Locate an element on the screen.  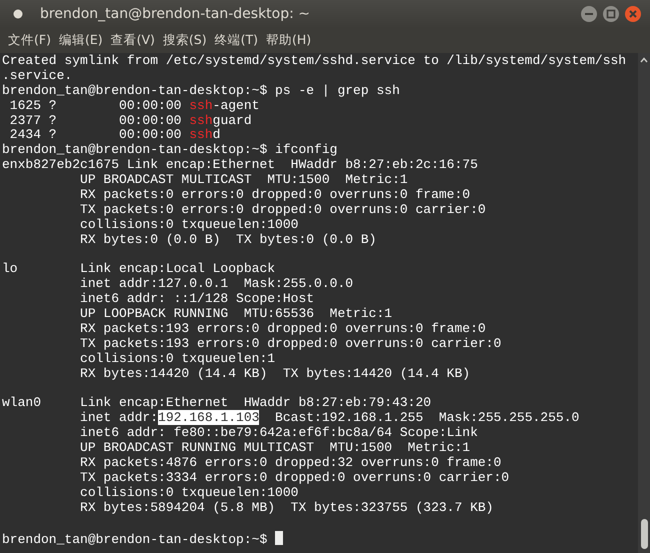
scrollbar-thumb is located at coordinates (644, 534).